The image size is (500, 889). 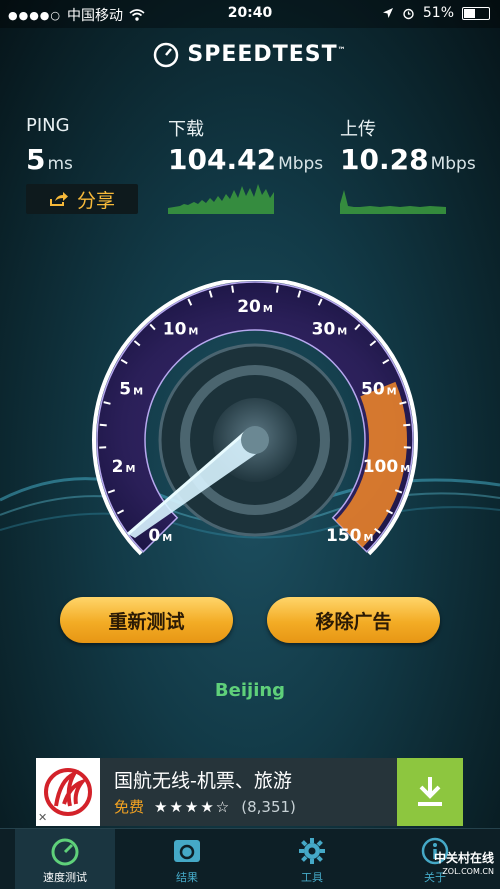 I want to click on ping-value: 5, so click(x=36, y=159).